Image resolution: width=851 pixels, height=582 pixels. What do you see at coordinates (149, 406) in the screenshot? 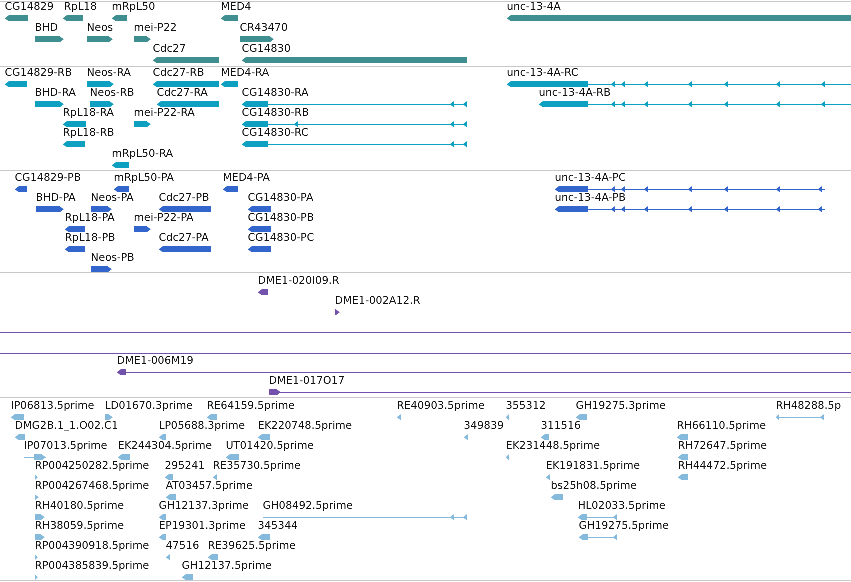
I see `feature-label: LD01670.3prime` at bounding box center [149, 406].